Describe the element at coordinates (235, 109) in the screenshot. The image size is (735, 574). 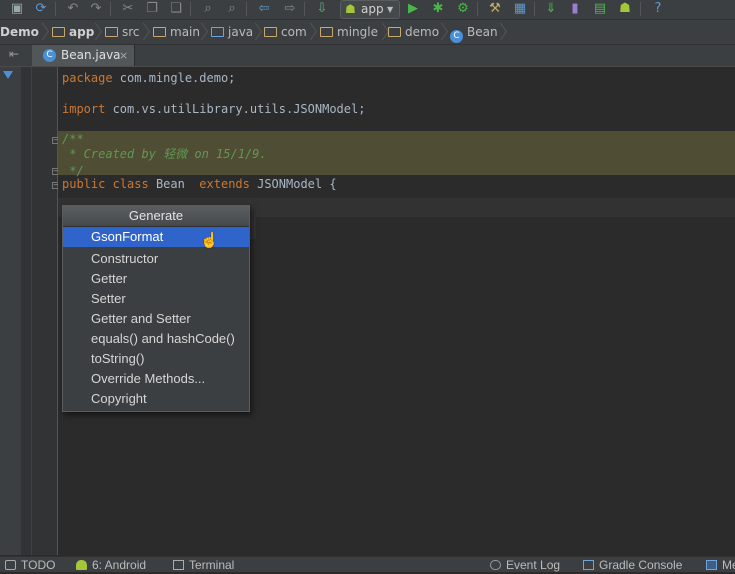
I see `code-text: com.vs.utilLibrary.utils.JSONModel;` at that location.